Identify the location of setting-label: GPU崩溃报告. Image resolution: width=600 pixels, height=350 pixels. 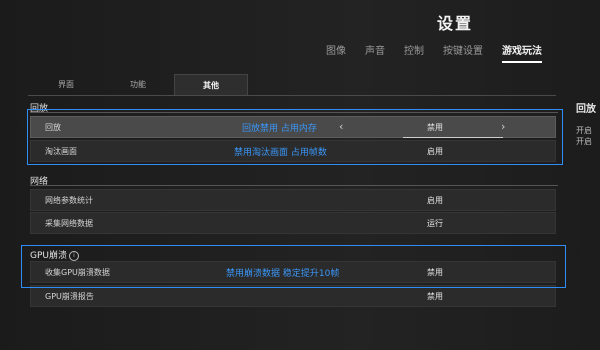
(69, 296).